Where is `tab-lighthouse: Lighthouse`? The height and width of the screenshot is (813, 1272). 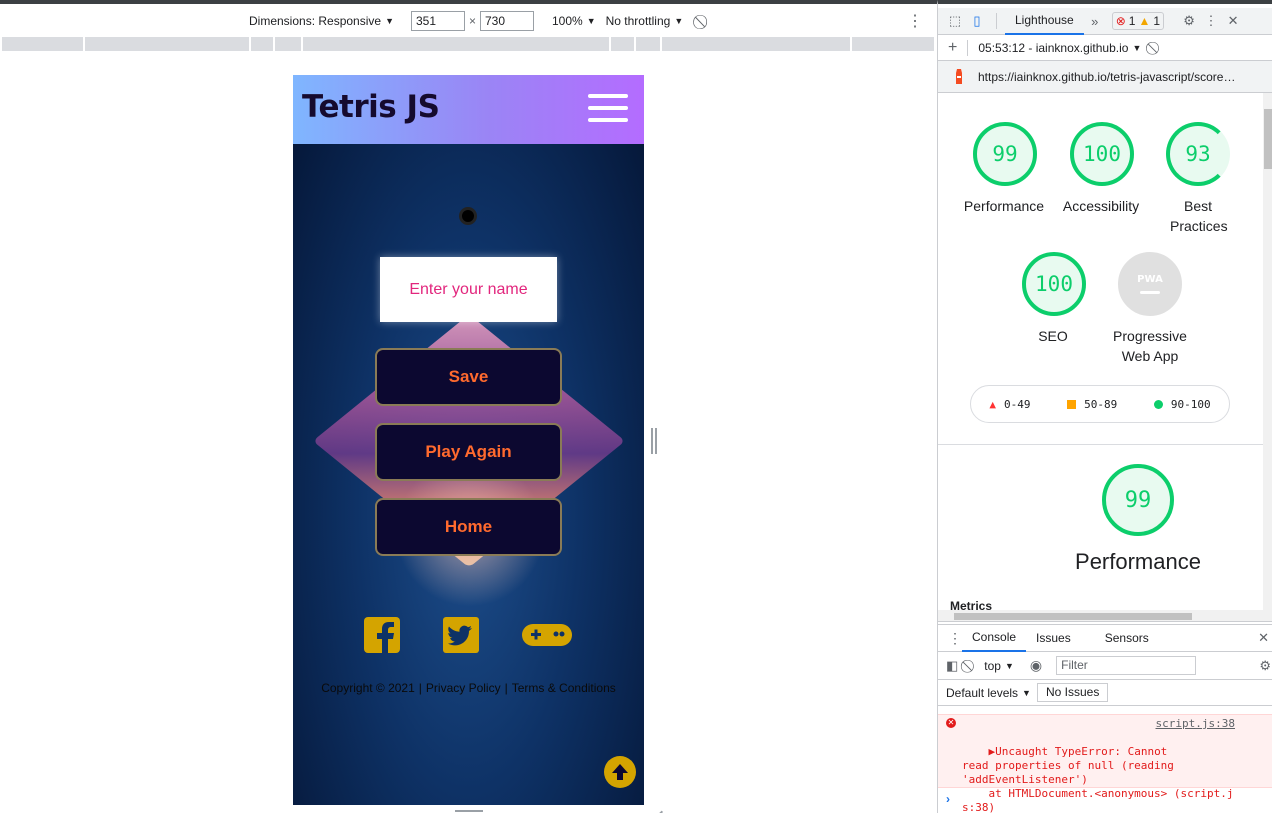 tab-lighthouse: Lighthouse is located at coordinates (1044, 21).